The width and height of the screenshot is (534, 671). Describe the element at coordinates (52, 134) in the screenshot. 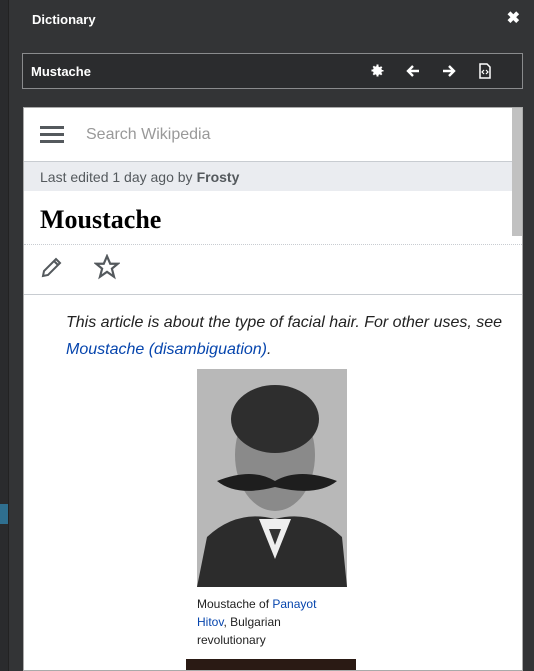

I see `hamburger-menu-icon` at that location.